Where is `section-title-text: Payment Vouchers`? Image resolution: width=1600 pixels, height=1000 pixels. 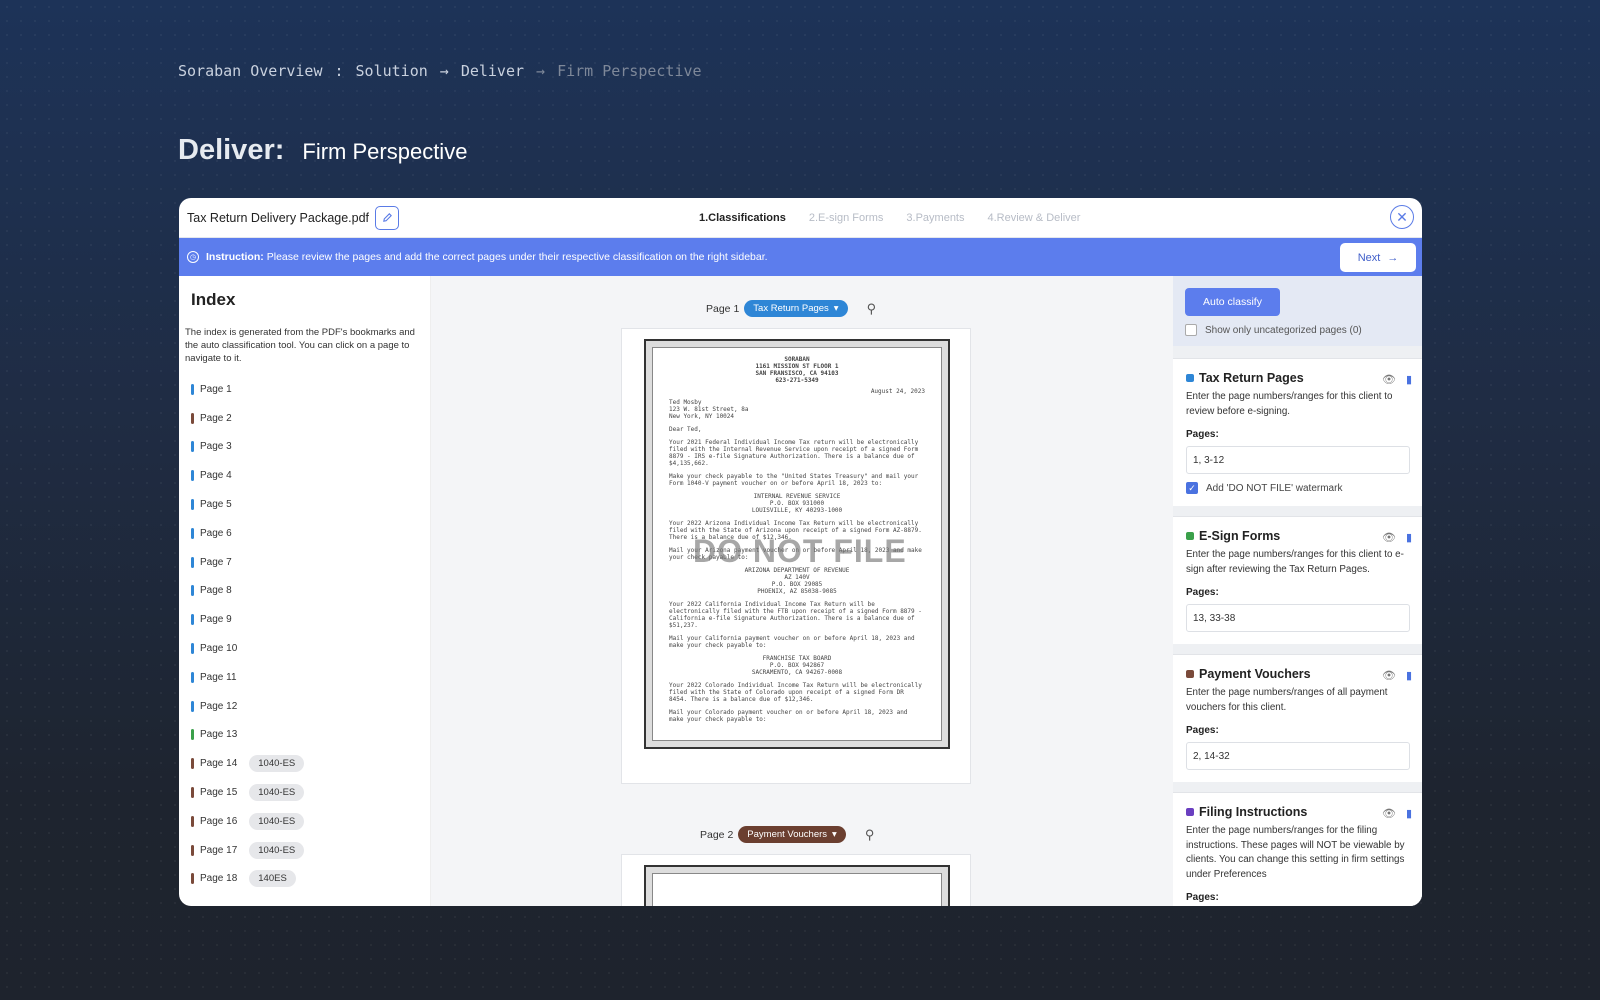 section-title-text: Payment Vouchers is located at coordinates (1255, 674).